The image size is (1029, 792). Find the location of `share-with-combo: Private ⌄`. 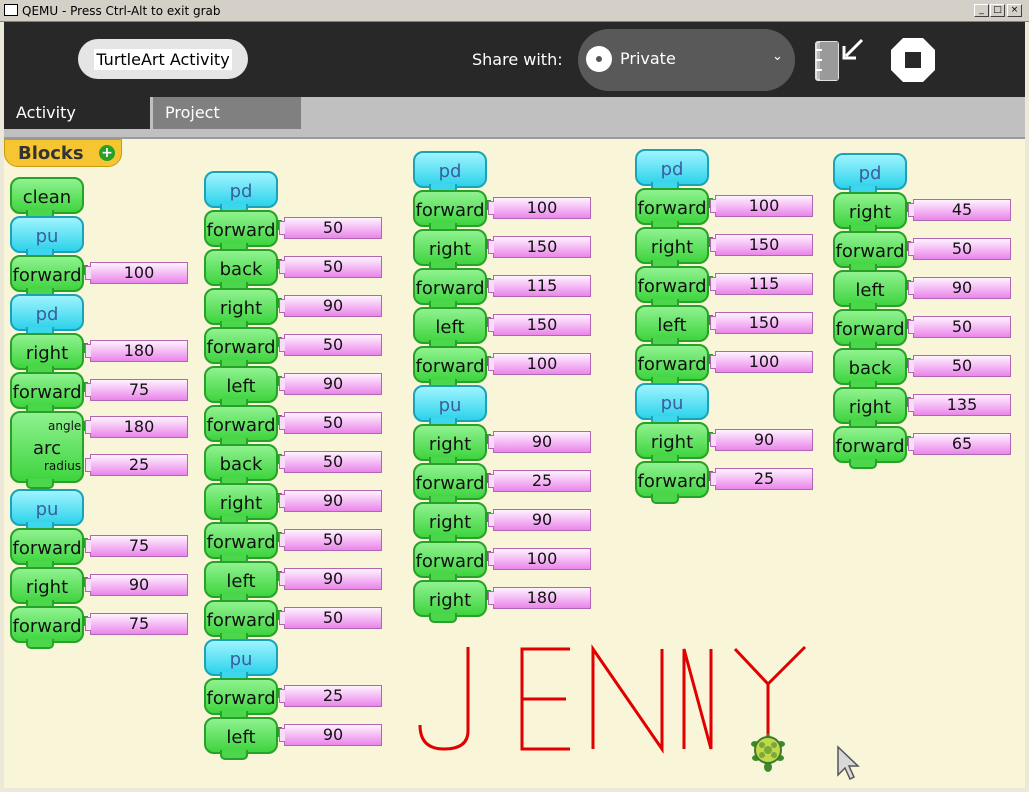

share-with-combo: Private ⌄ is located at coordinates (686, 60).